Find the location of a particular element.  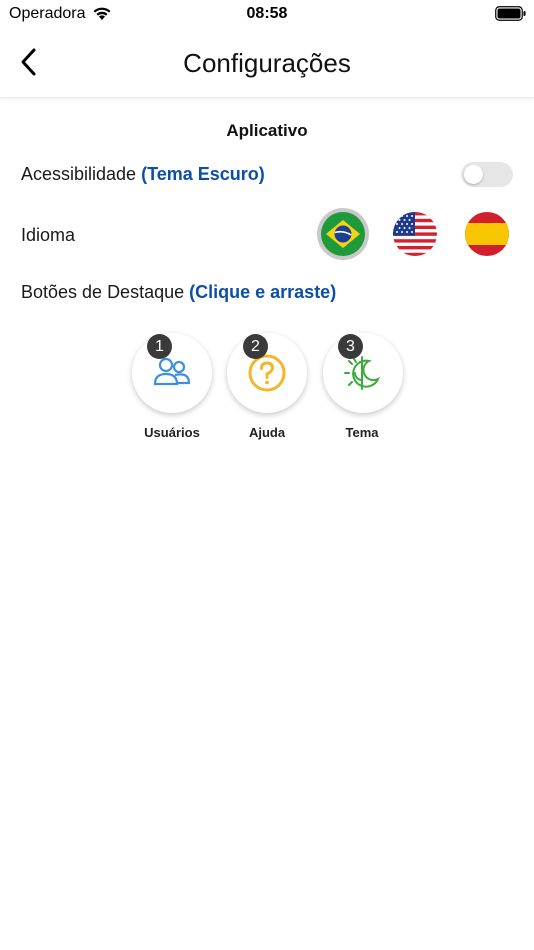

highlight-label-theme: Tema is located at coordinates (362, 432).